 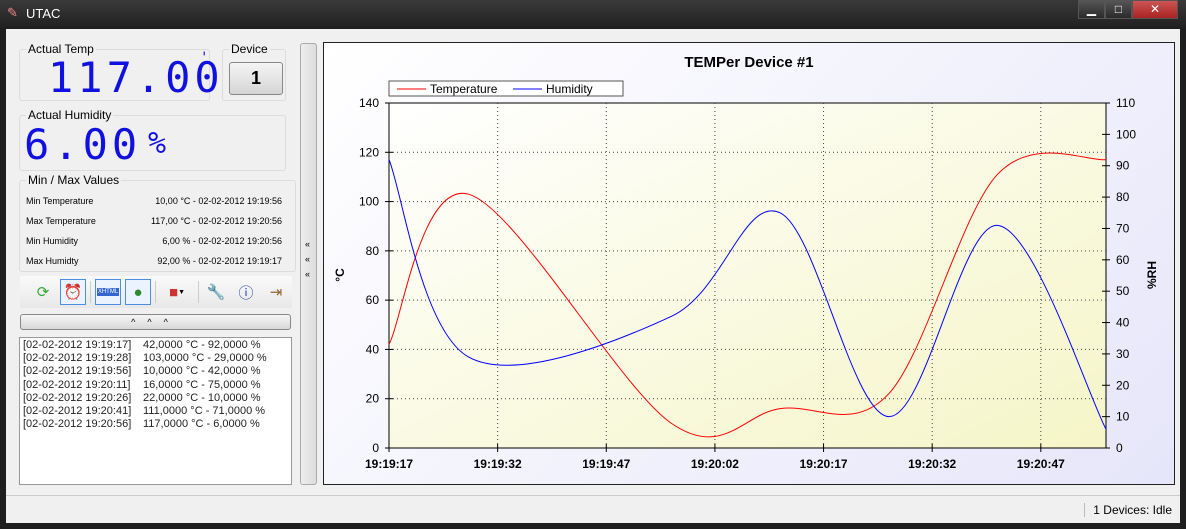 What do you see at coordinates (373, 300) in the screenshot?
I see `y-tick-label: 60` at bounding box center [373, 300].